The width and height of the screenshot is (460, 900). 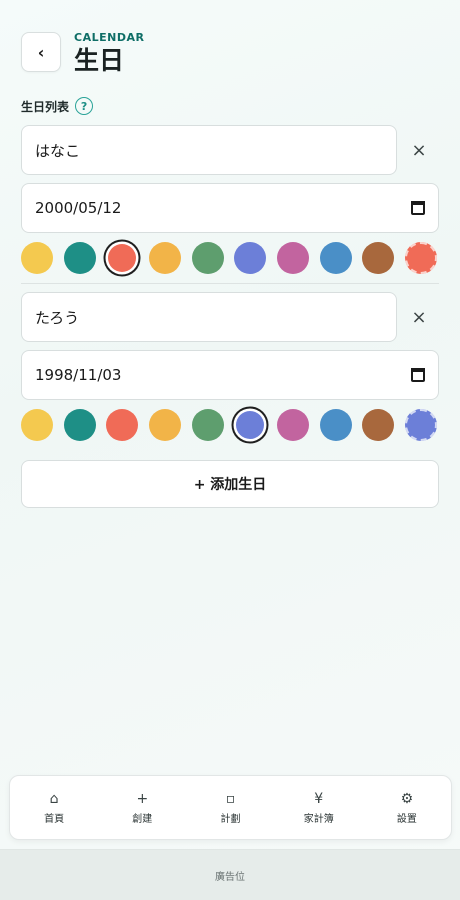 I want to click on date-input: 1998/11/03, so click(x=230, y=375).